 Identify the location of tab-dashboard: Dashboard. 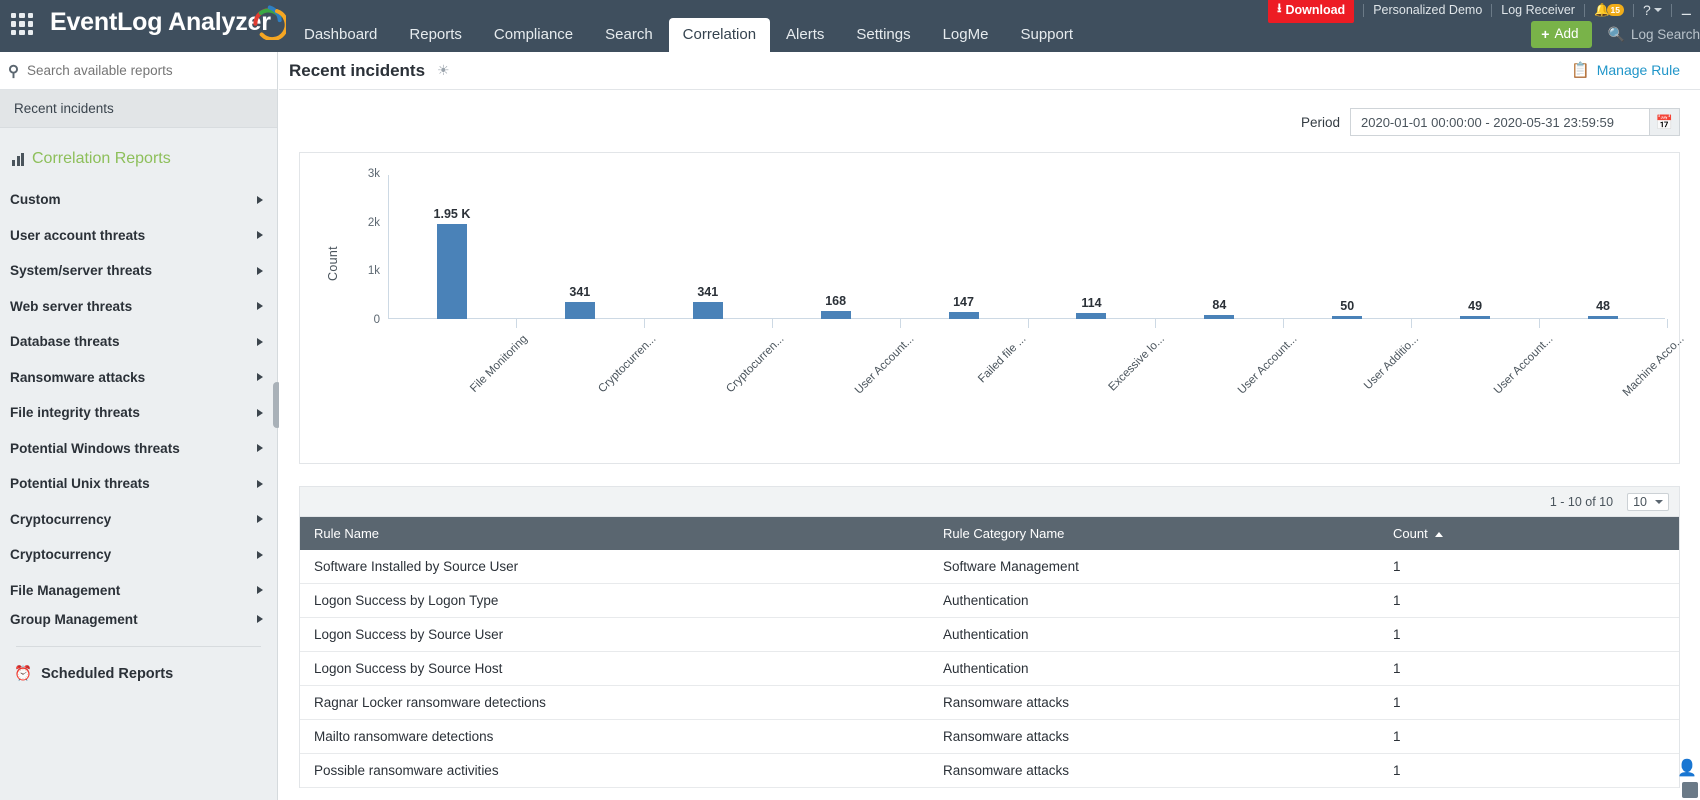
(340, 35).